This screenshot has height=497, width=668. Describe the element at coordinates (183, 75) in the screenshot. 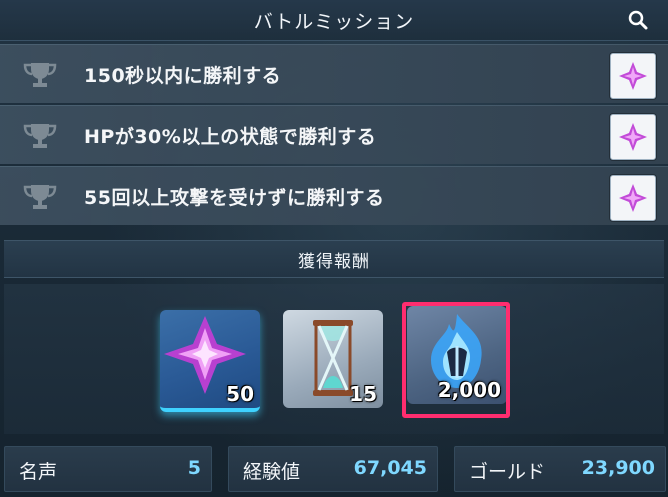

I see `mission-text: 150秒以内に勝利する` at that location.